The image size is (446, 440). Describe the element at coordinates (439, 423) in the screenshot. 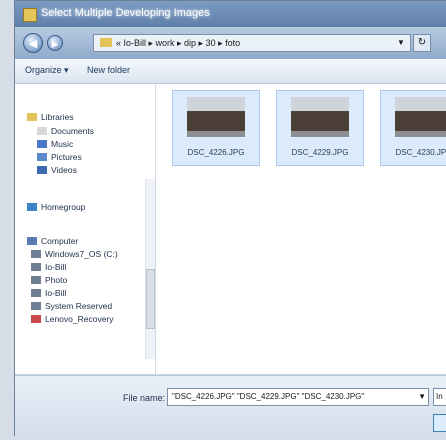

I see `open-button` at that location.